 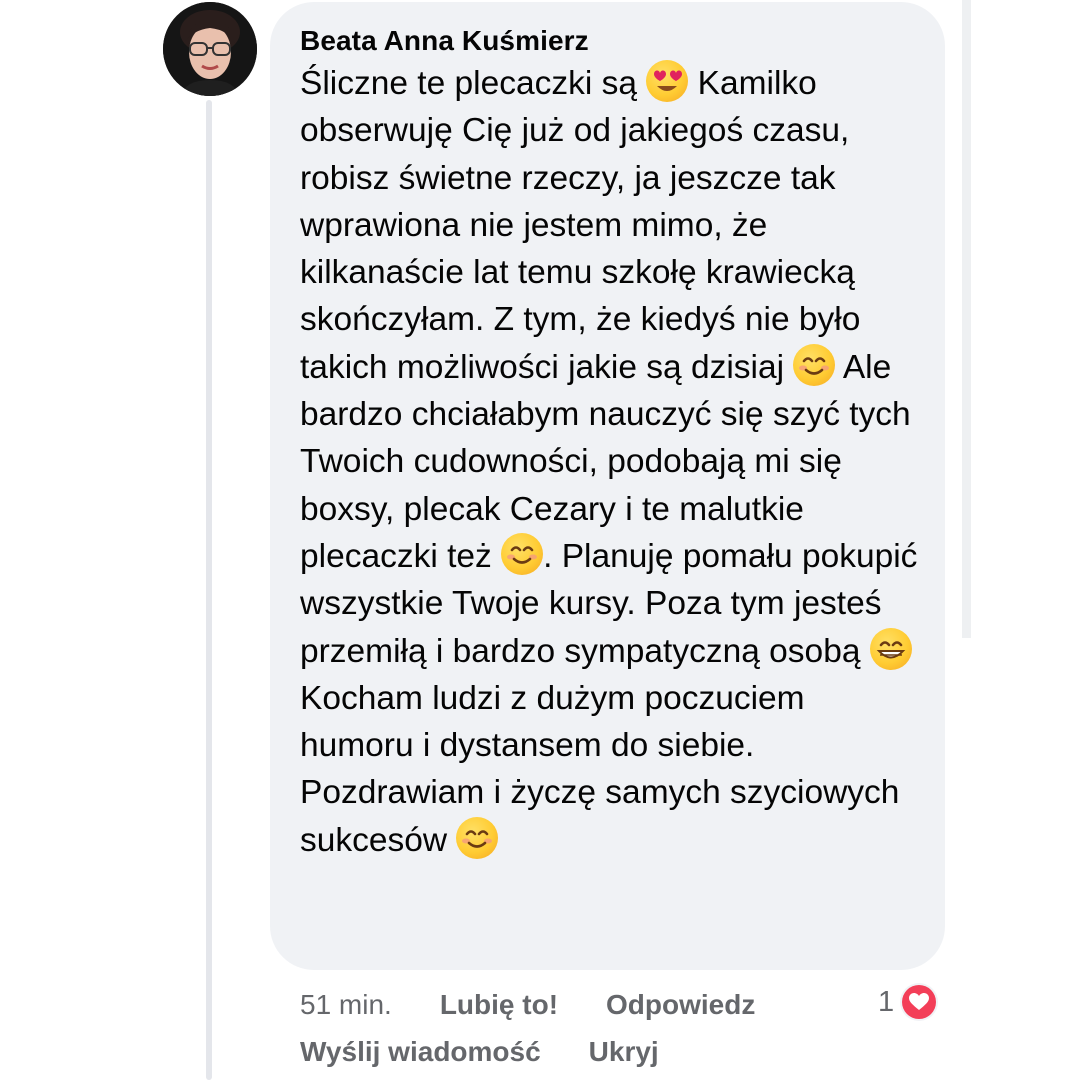 I want to click on comment-author: Beata Anna Kuśmierz, so click(x=612, y=41).